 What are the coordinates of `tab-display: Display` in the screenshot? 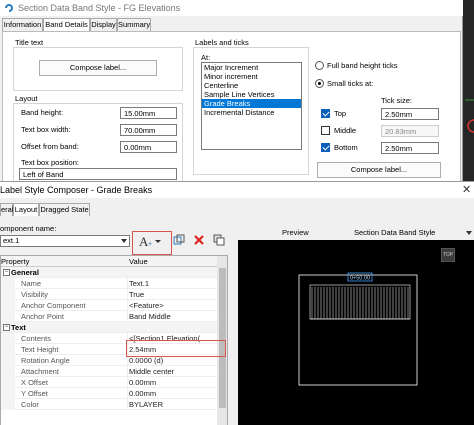 It's located at (103, 25).